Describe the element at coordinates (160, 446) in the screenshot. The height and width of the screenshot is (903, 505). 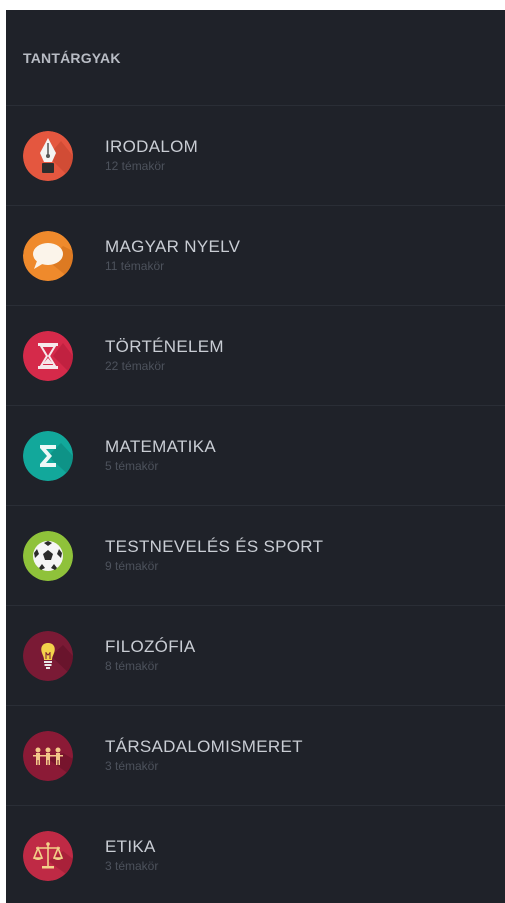
I see `subject-name: MATEMATIKA` at that location.